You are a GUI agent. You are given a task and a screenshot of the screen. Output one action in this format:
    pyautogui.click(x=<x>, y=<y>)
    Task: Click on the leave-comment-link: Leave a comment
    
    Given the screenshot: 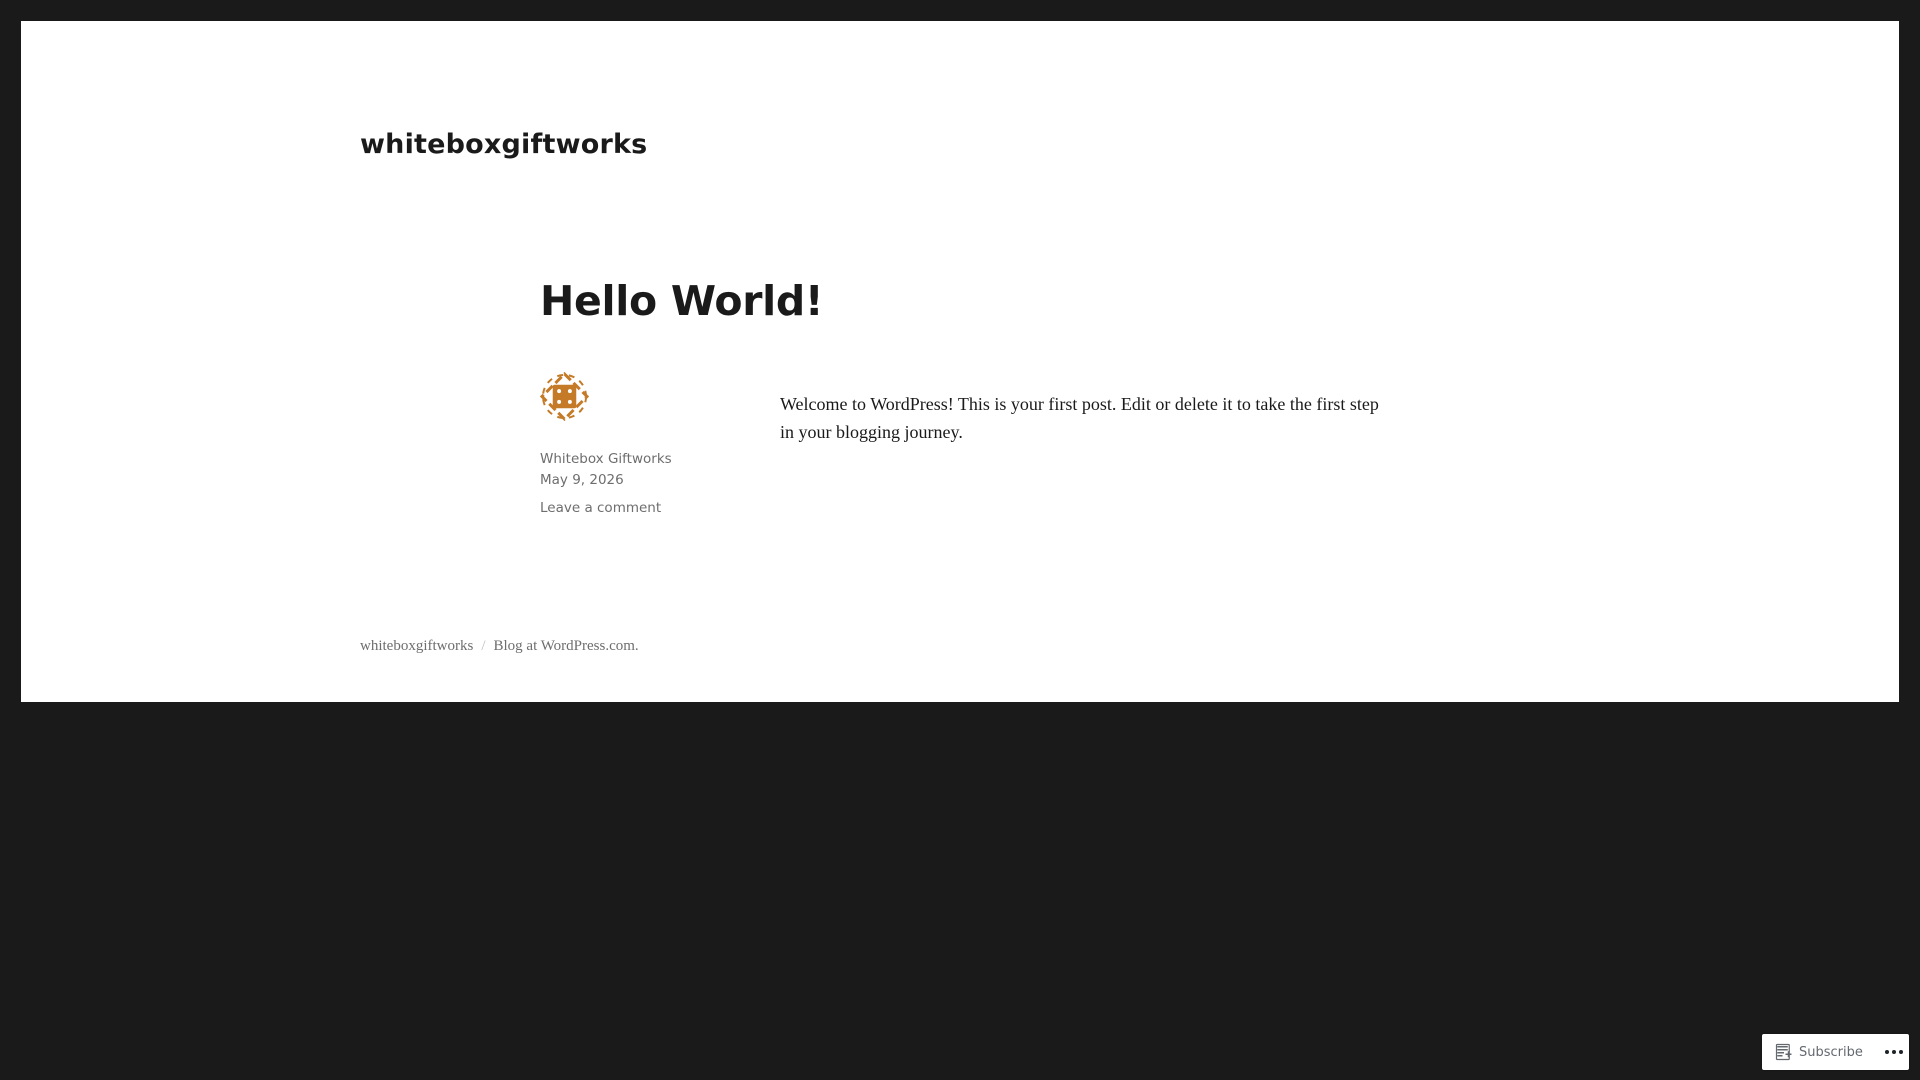 What is the action you would take?
    pyautogui.click(x=600, y=508)
    